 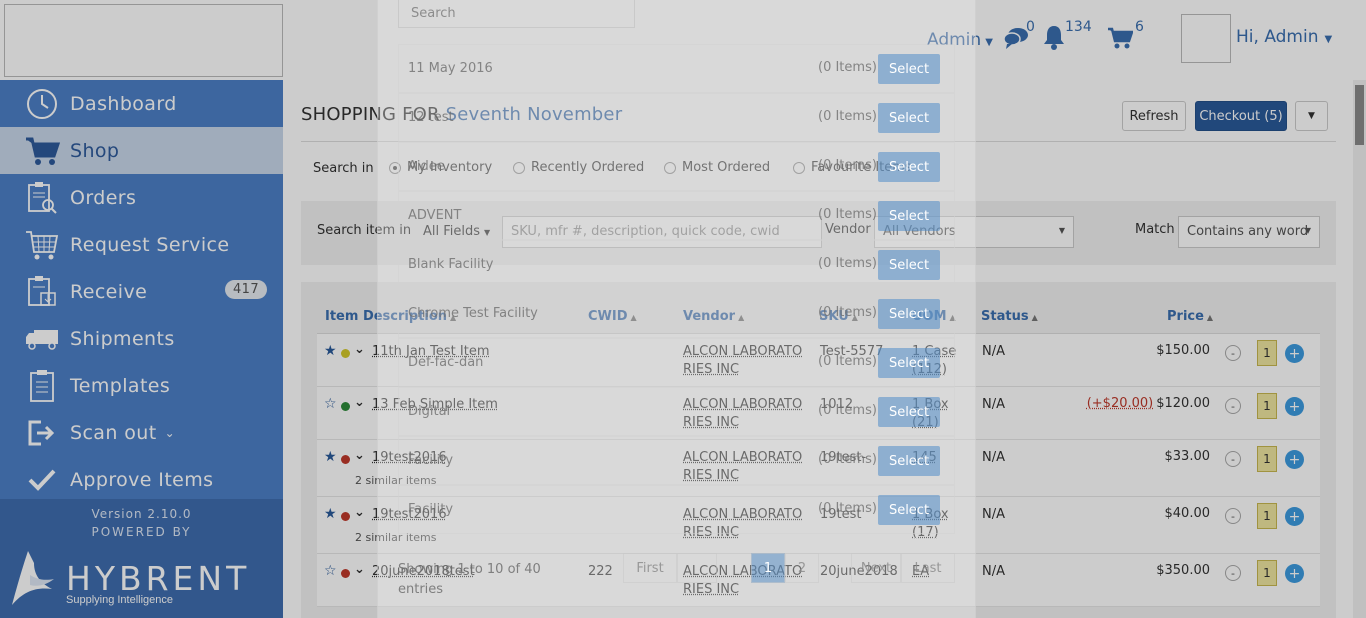 What do you see at coordinates (431, 117) in the screenshot?
I see `facility-name: 12 test` at bounding box center [431, 117].